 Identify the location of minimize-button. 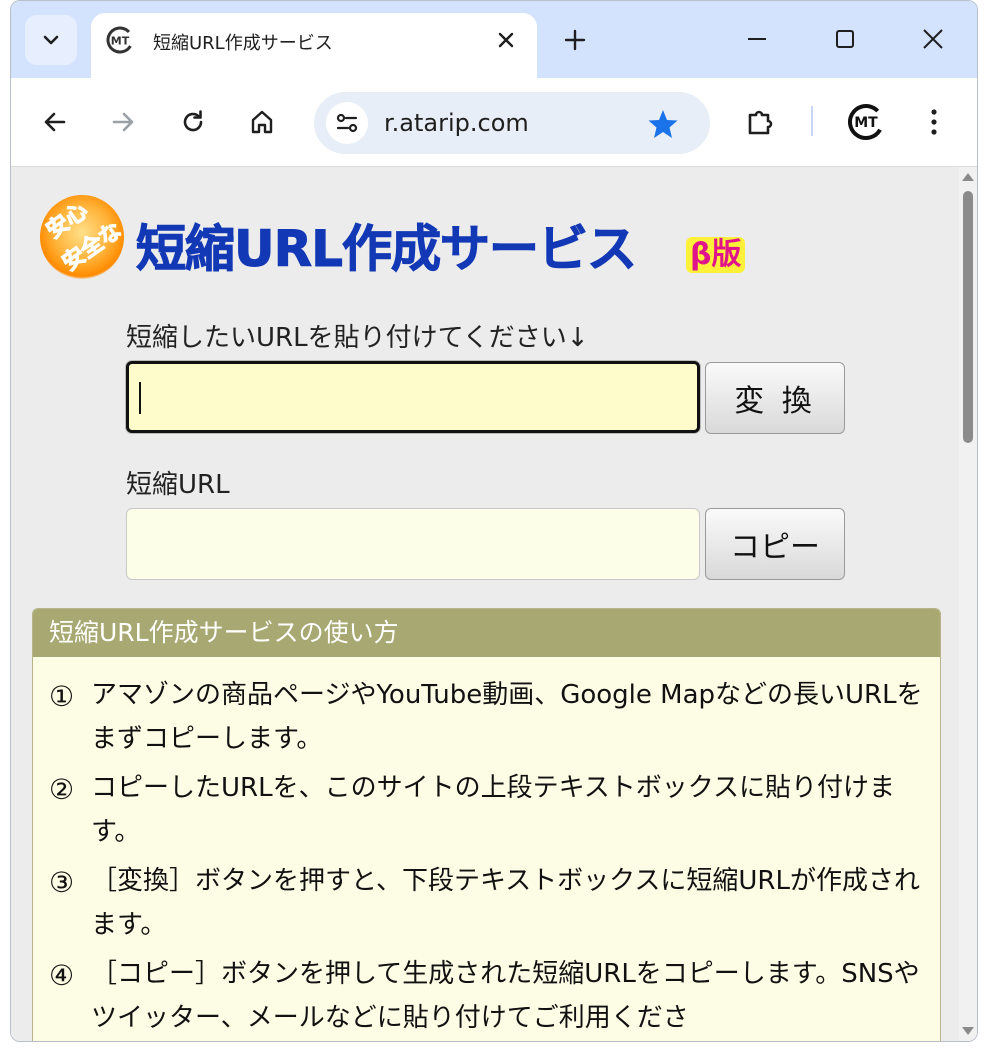
(757, 39).